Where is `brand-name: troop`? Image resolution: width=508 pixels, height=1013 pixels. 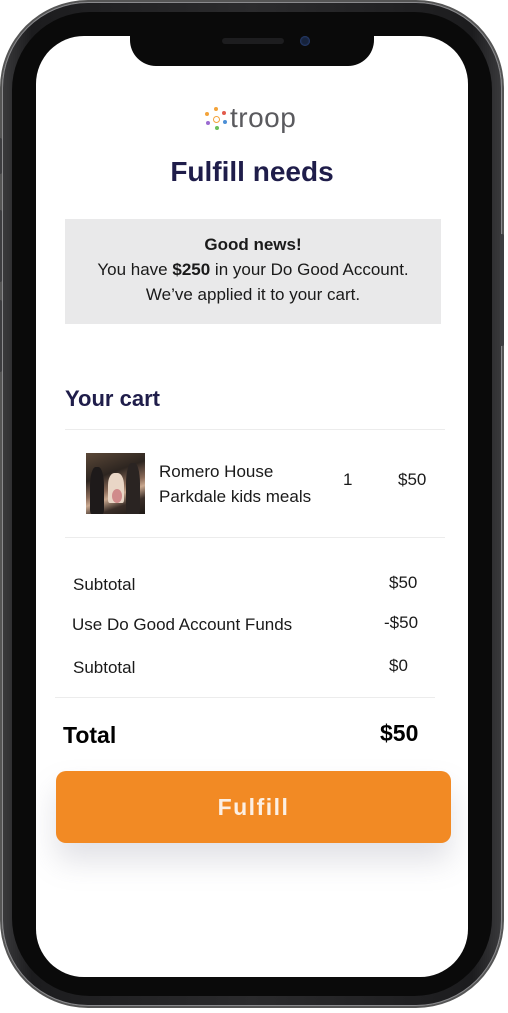
brand-name: troop is located at coordinates (263, 117).